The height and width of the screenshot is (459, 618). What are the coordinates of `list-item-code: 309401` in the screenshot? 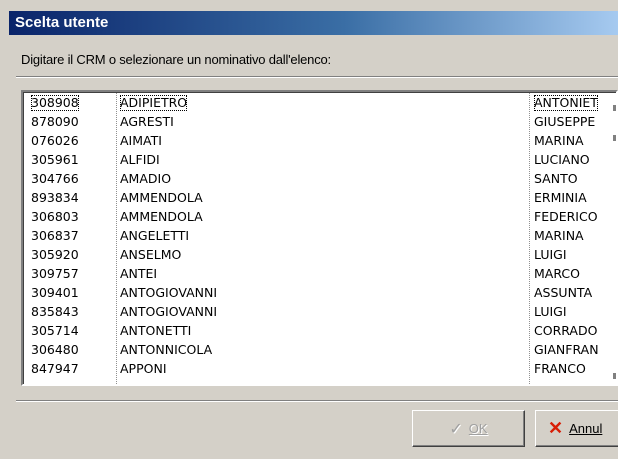 It's located at (55, 292).